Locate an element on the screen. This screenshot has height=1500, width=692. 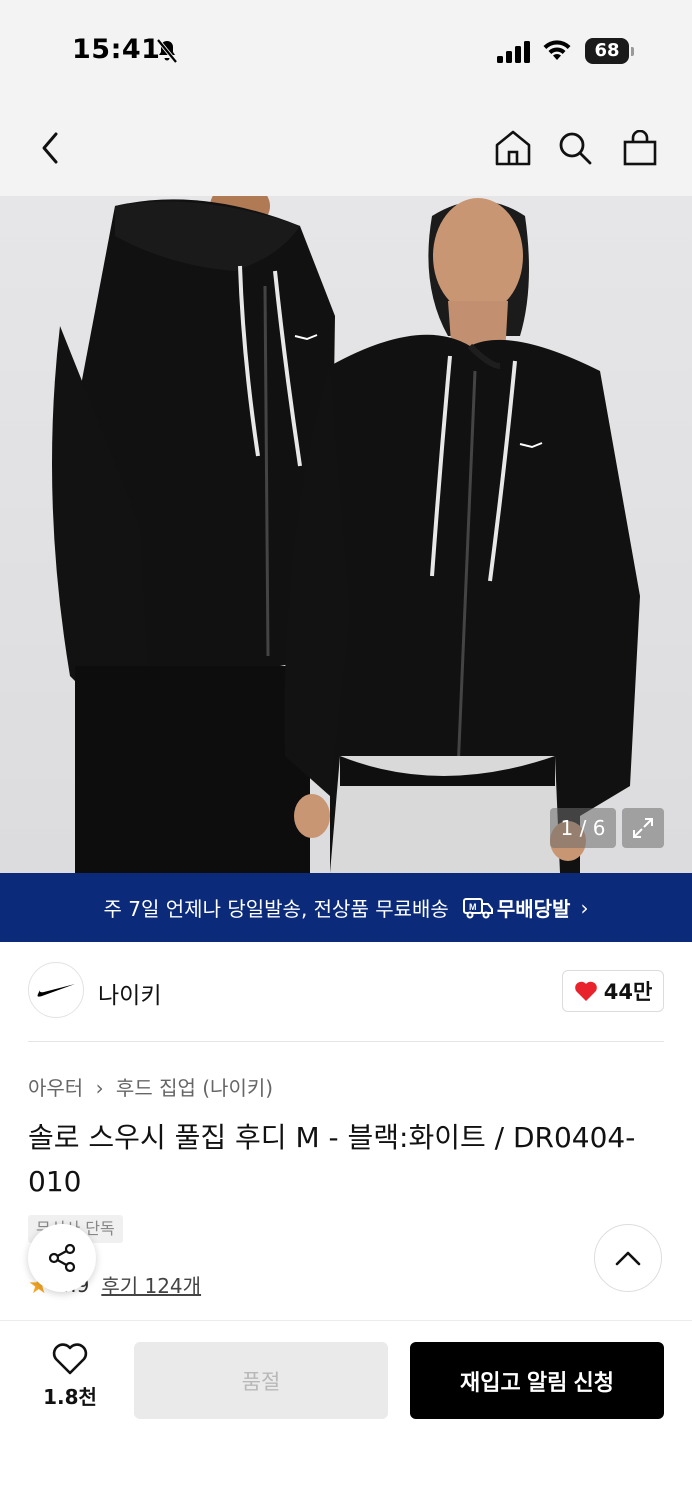
wishlist-count: 1.8천 is located at coordinates (70, 1397).